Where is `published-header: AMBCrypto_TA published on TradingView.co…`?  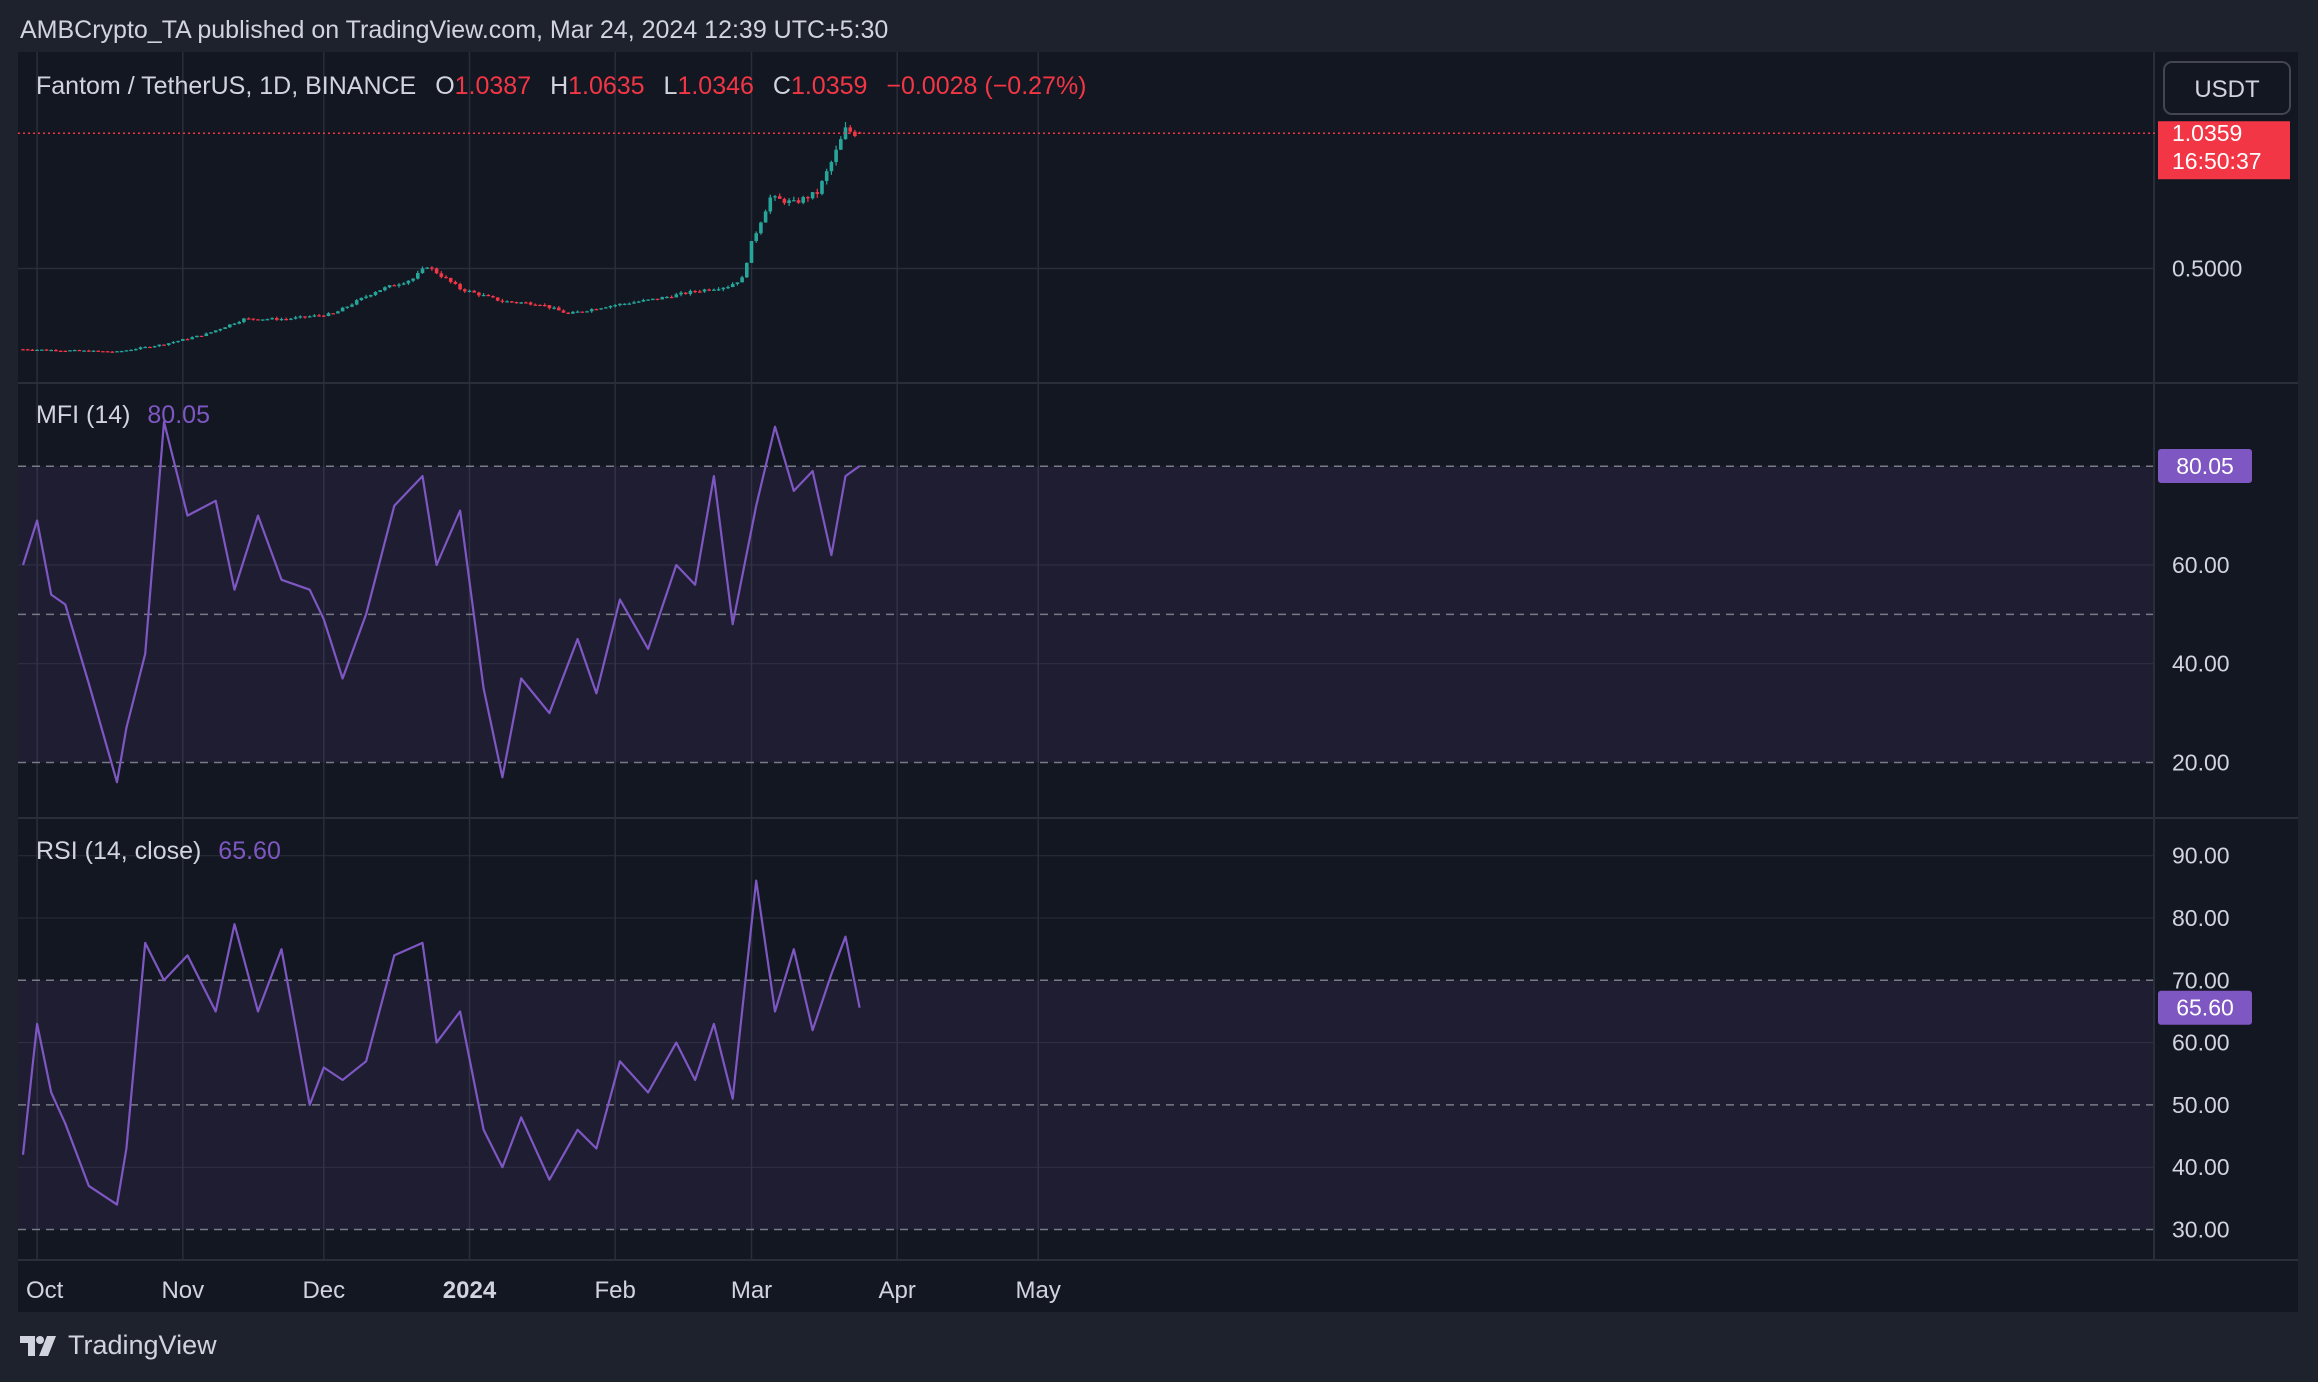
published-header: AMBCrypto_TA published on TradingView.co… is located at coordinates (454, 30).